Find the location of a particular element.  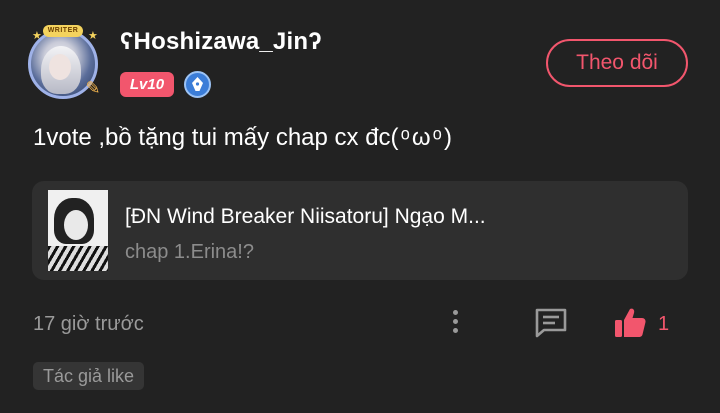

avatar: WRITER ★ ★ ✎ is located at coordinates (64, 63).